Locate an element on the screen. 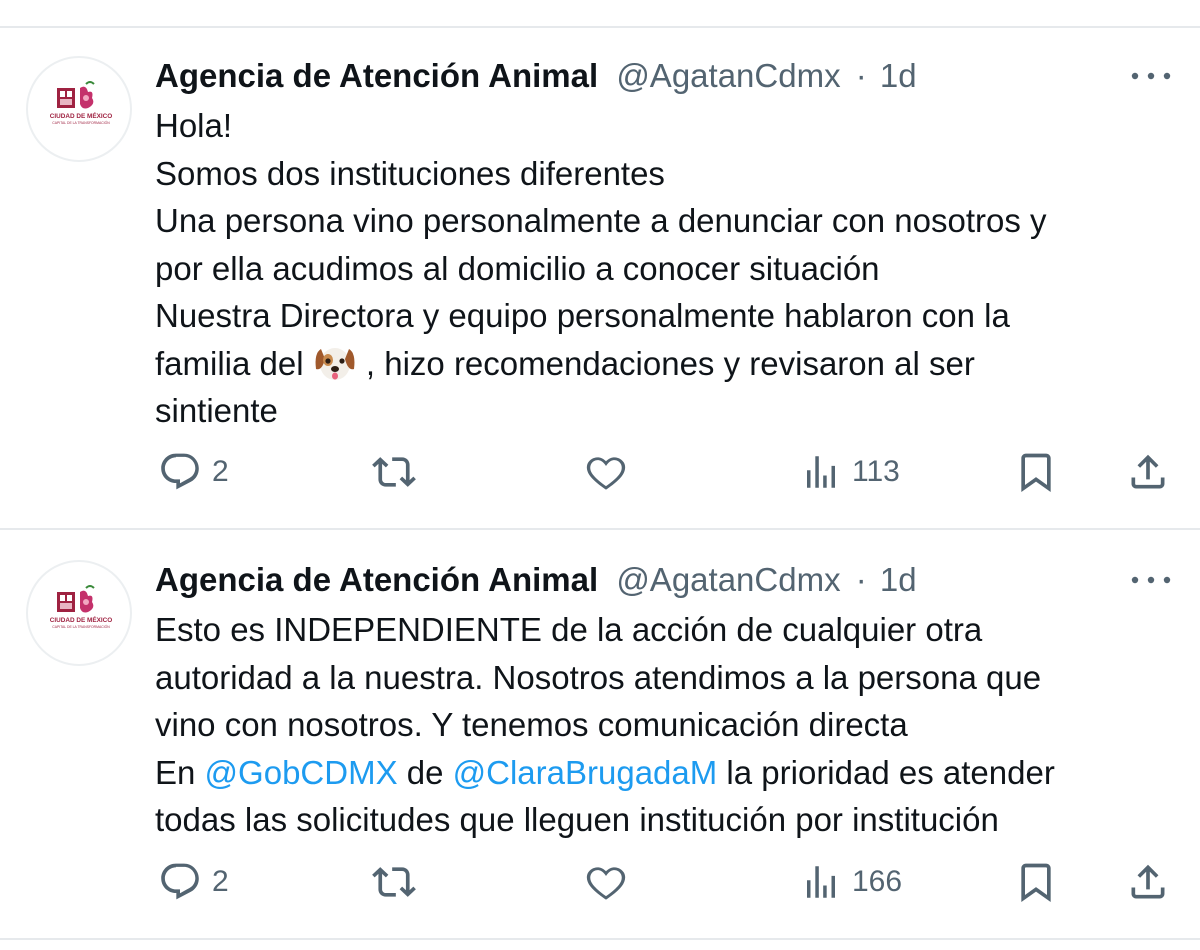 The image size is (1200, 950). views-count: 113 is located at coordinates (876, 471).